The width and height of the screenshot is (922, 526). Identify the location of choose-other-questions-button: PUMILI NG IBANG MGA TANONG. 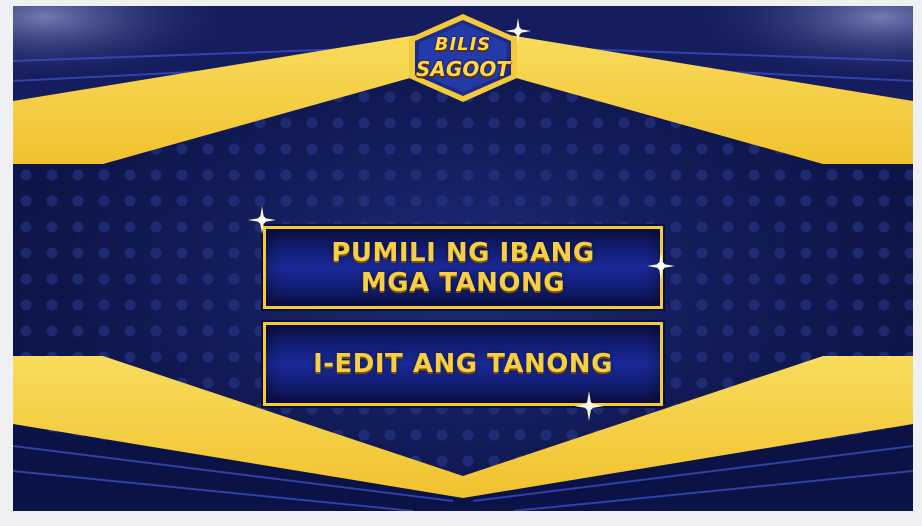
(463, 267).